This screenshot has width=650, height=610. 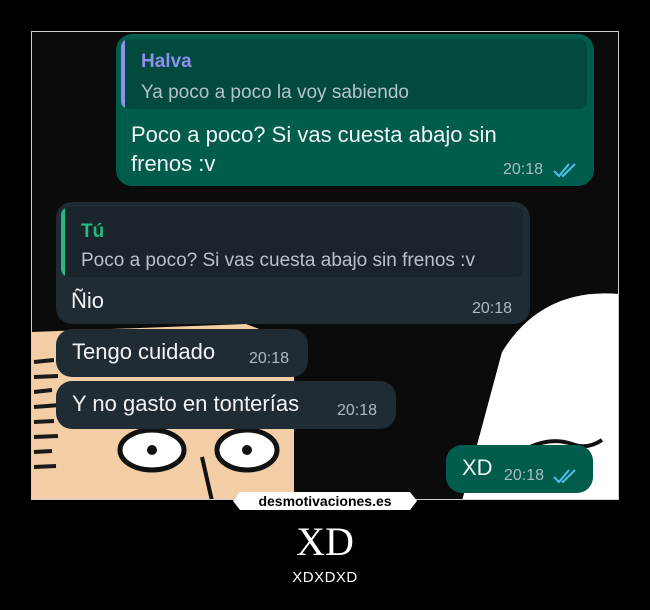 I want to click on message-text-line-2: frenos :v, so click(x=173, y=163).